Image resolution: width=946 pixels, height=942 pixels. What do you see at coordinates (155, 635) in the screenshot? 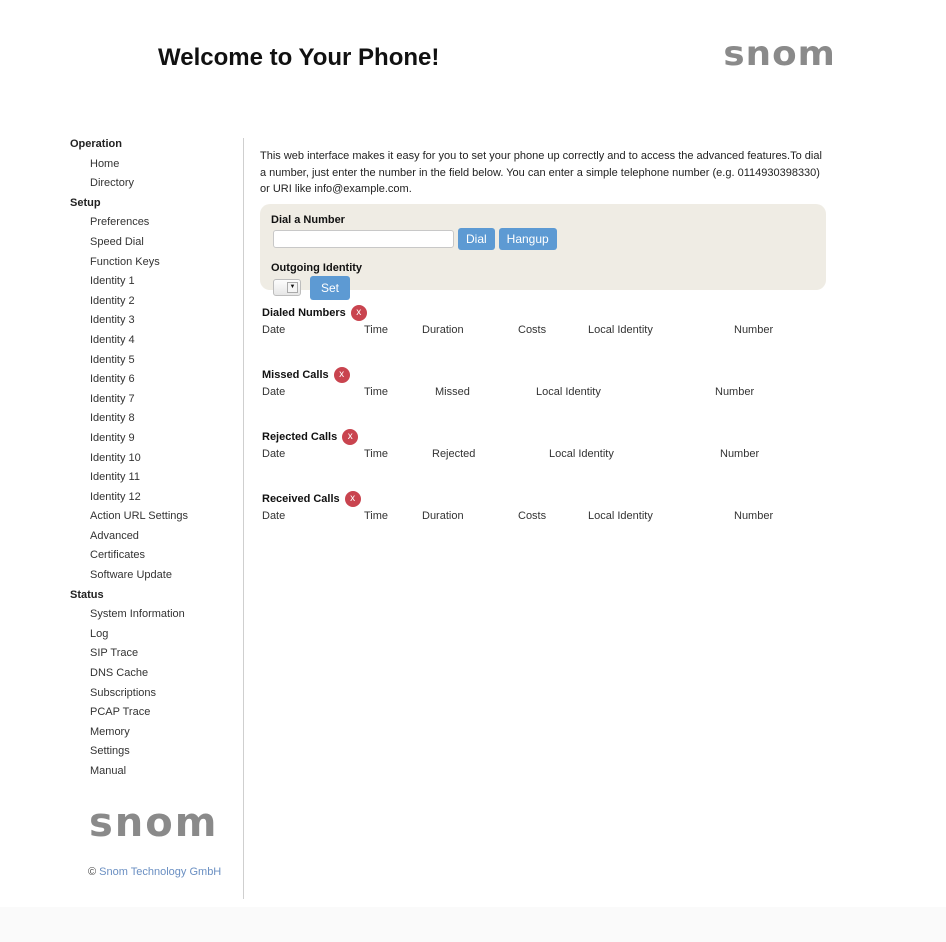
I see `sidebar-item-log: Log` at bounding box center [155, 635].